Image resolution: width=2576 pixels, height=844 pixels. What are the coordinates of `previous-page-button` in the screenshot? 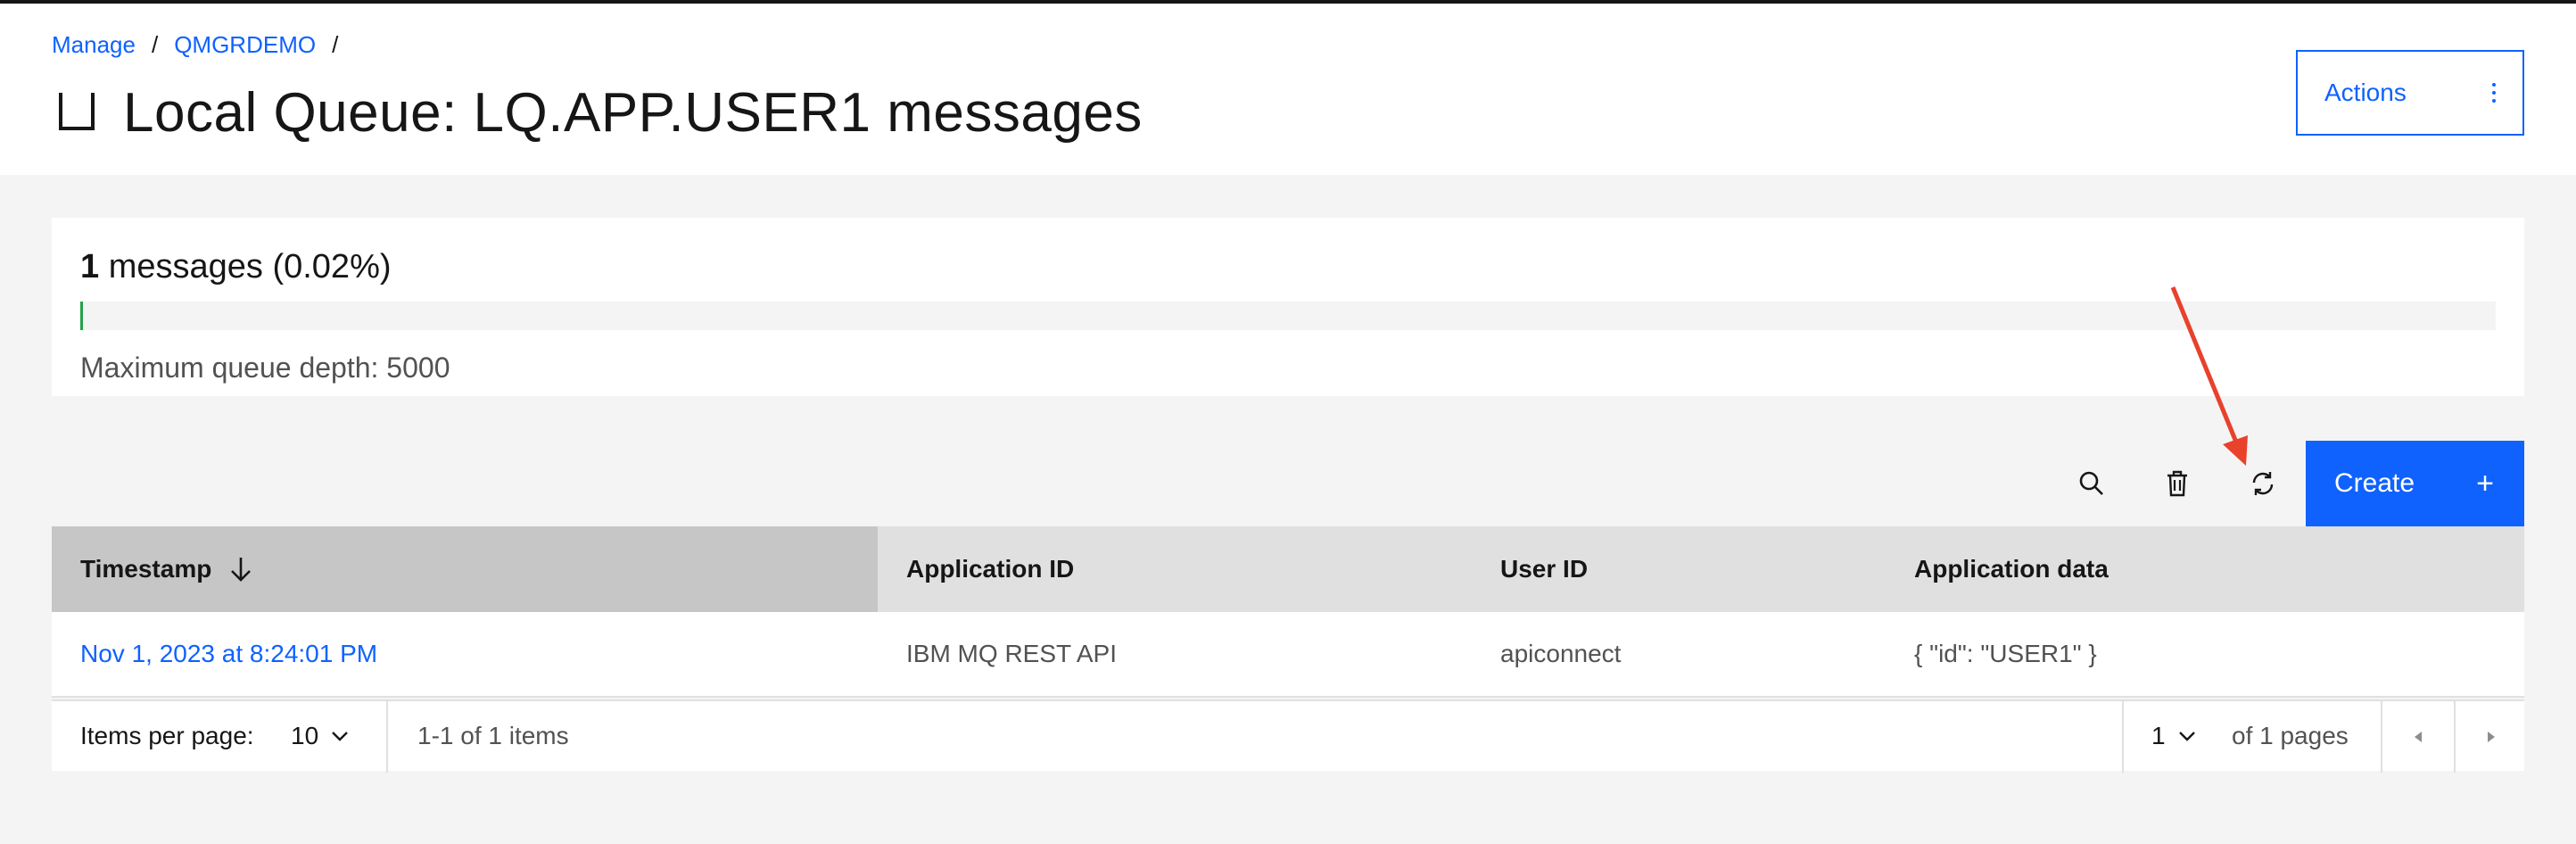 It's located at (2418, 737).